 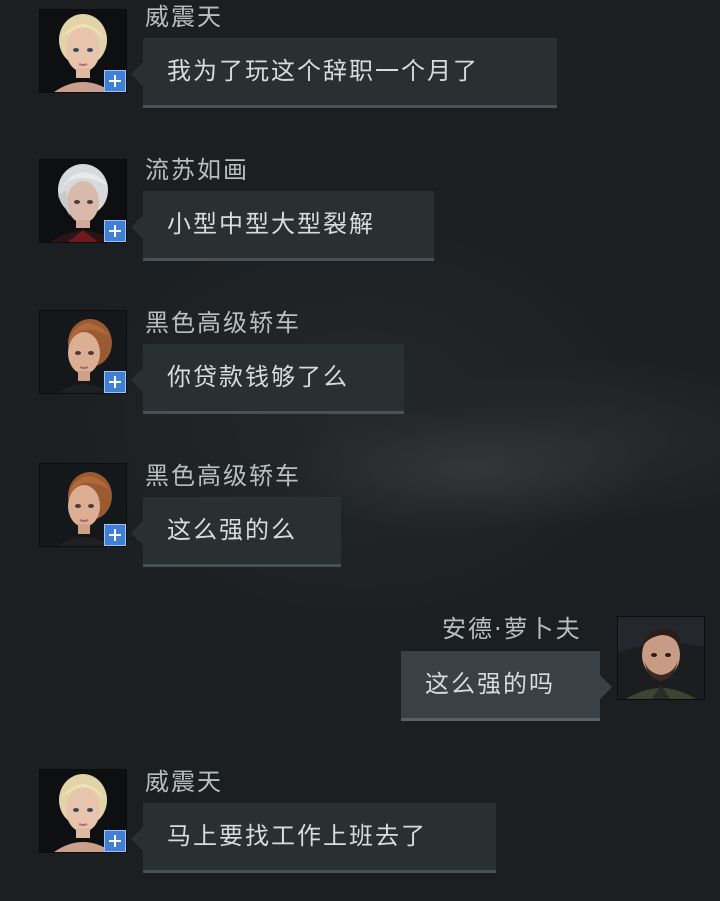 What do you see at coordinates (197, 170) in the screenshot?
I see `sender-name: 流苏如画` at bounding box center [197, 170].